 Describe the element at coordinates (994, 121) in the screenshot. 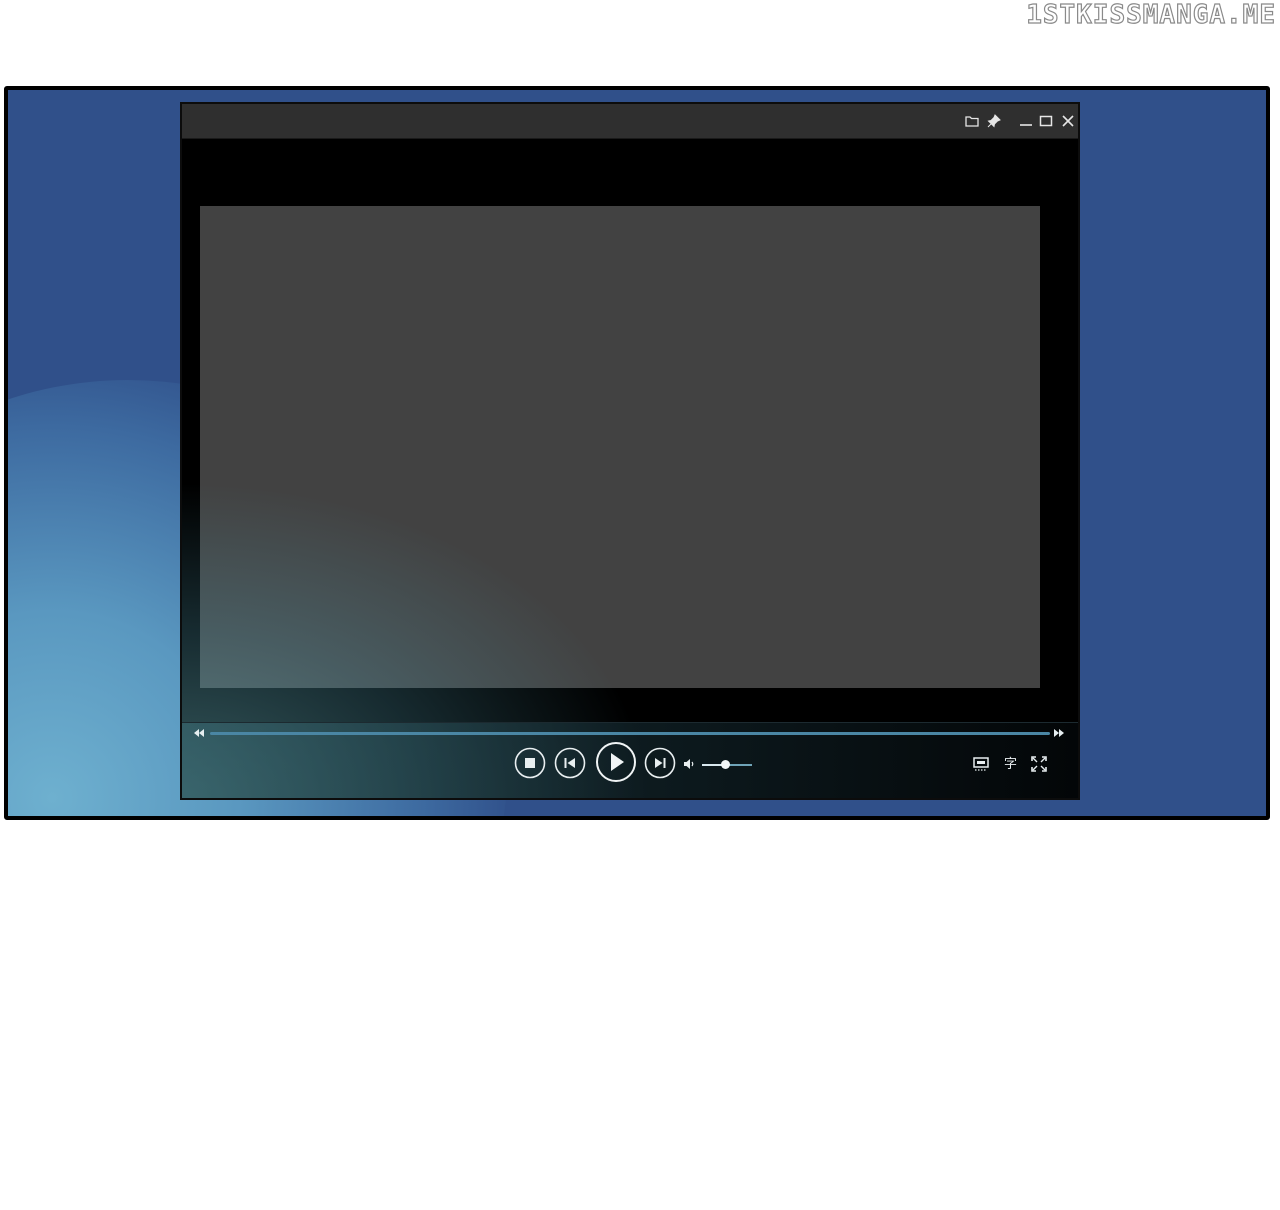

I see `pin-icon` at that location.